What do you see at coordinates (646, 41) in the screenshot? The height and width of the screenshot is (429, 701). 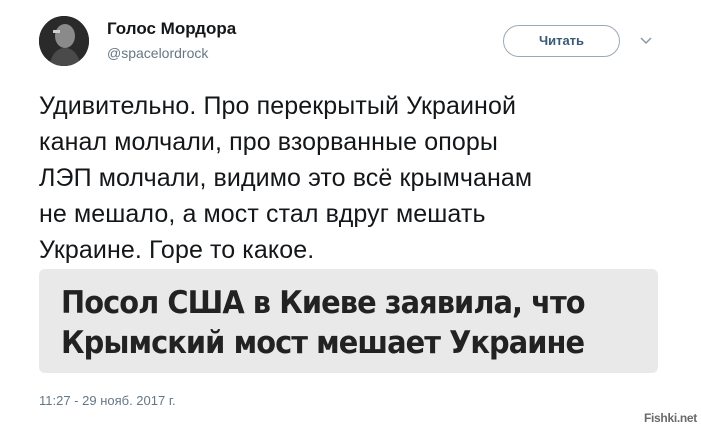 I see `chevron-down-icon` at bounding box center [646, 41].